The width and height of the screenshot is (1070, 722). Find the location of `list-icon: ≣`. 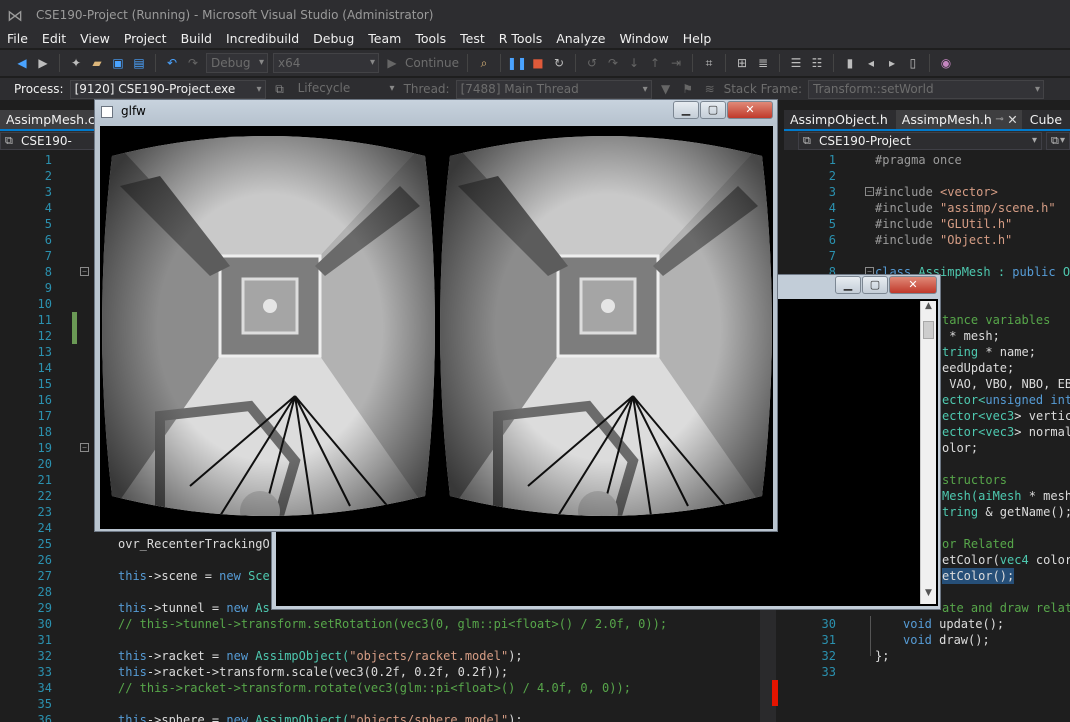

list-icon: ≣ is located at coordinates (763, 63).